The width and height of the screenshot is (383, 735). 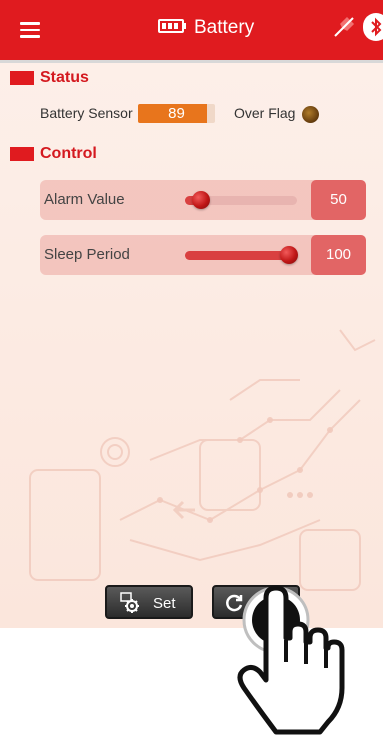 What do you see at coordinates (68, 153) in the screenshot?
I see `control-heading: Control` at bounding box center [68, 153].